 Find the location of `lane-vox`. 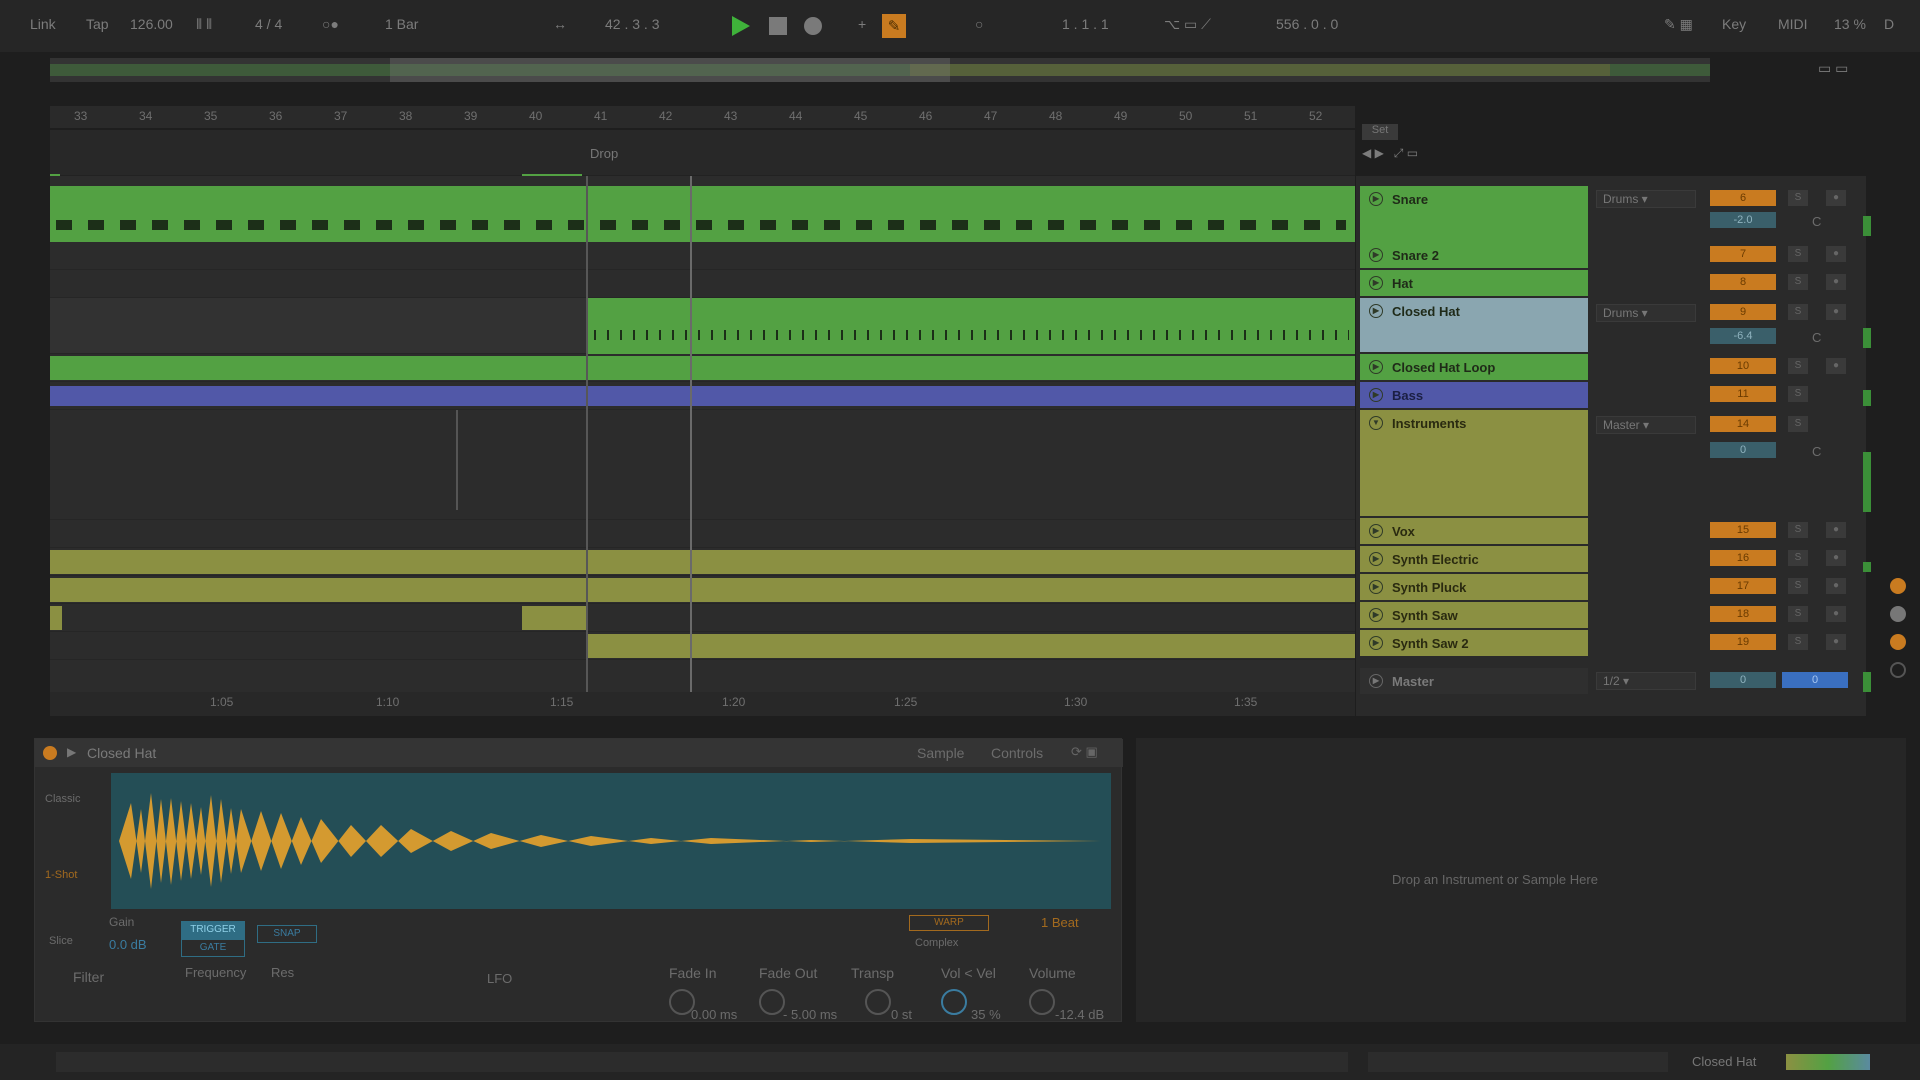

lane-vox is located at coordinates (702, 534).